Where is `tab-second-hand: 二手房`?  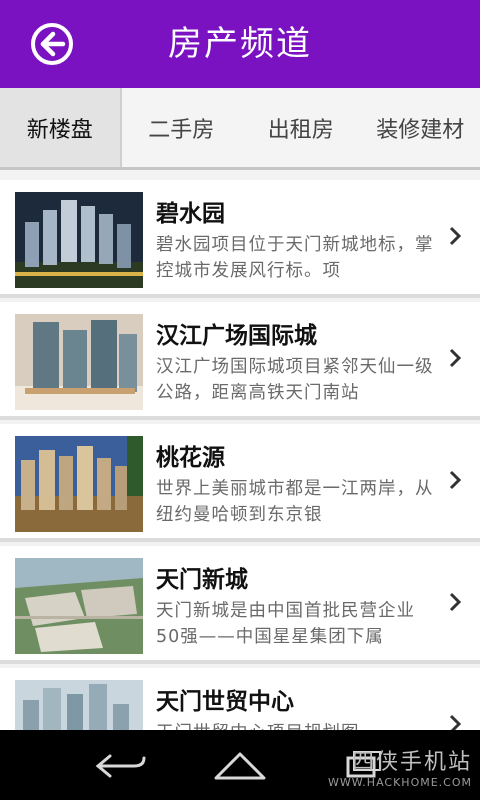 tab-second-hand: 二手房 is located at coordinates (182, 127).